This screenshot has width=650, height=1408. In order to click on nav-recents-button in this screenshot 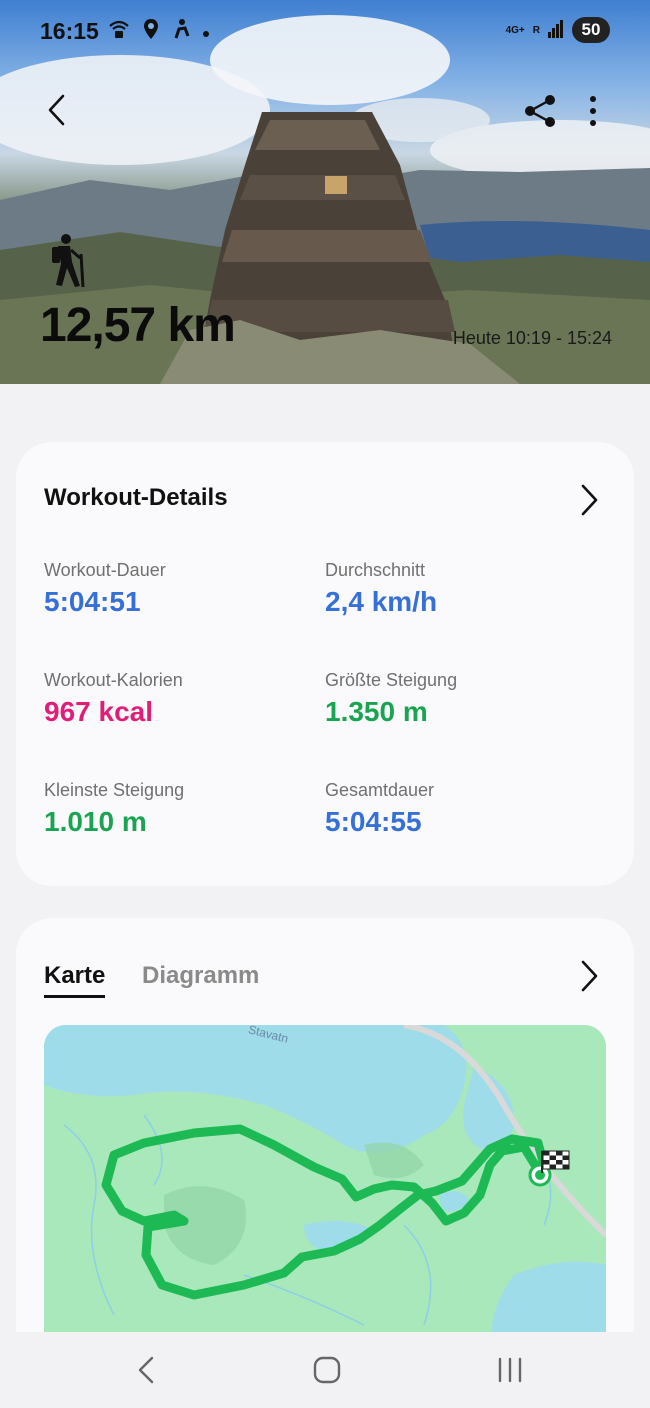, I will do `click(510, 1370)`.